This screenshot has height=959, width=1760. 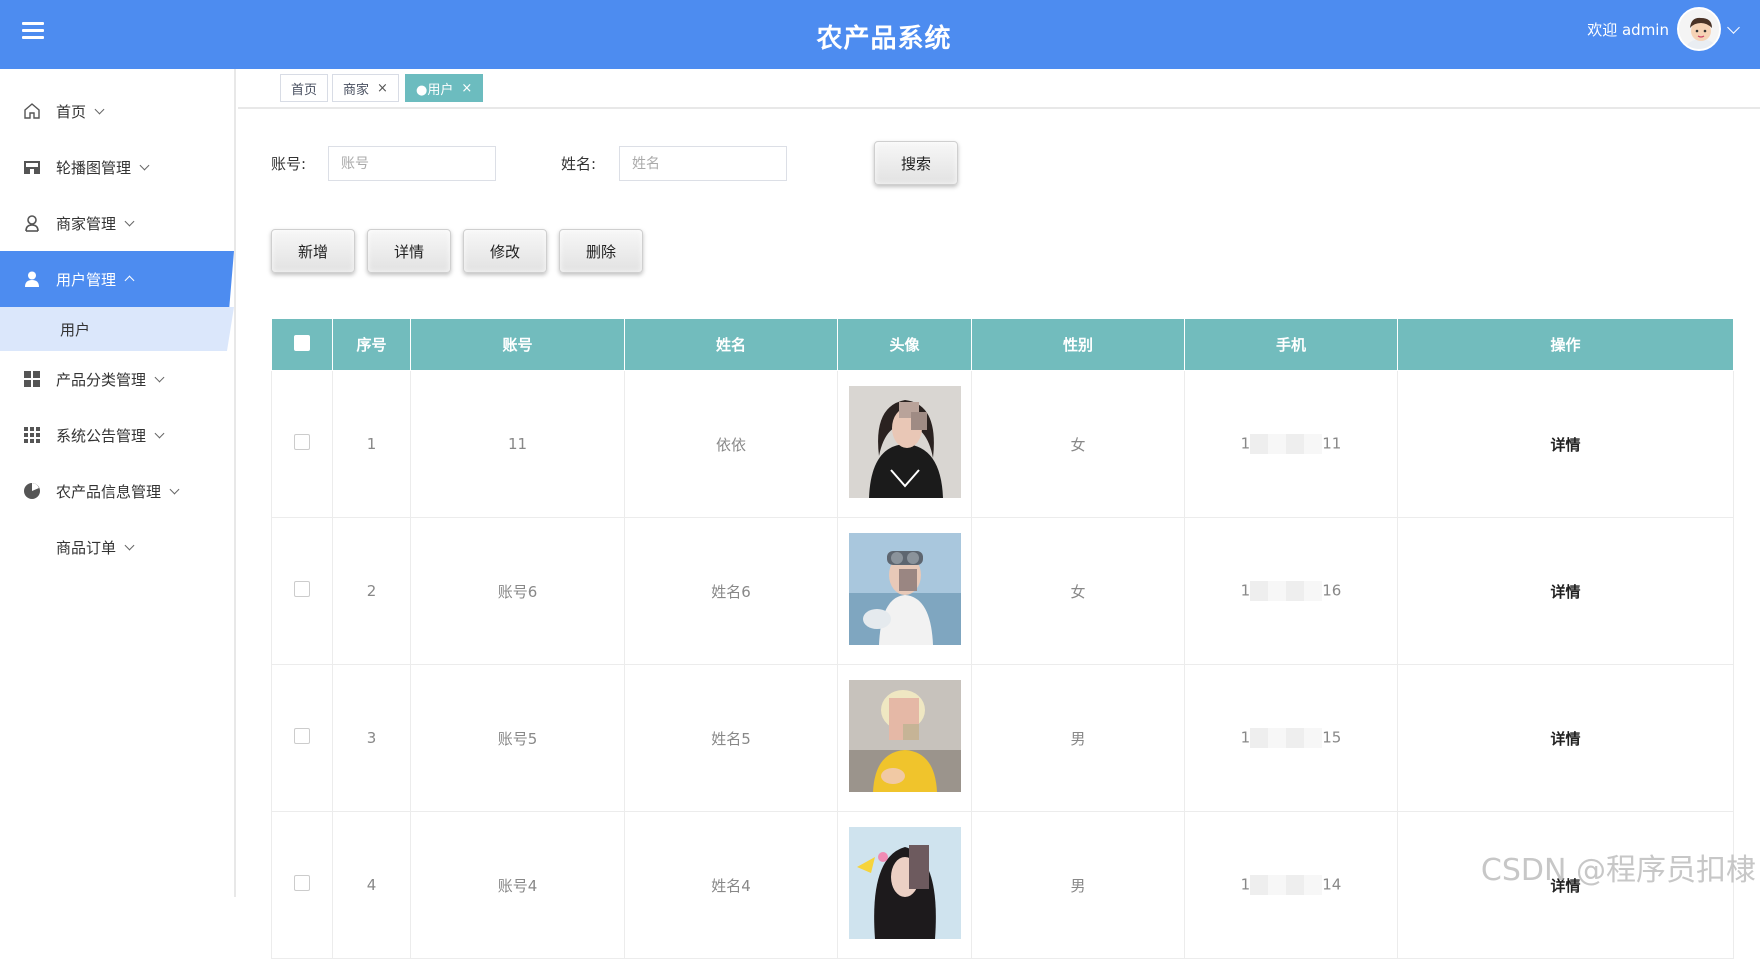 What do you see at coordinates (32, 547) in the screenshot?
I see `blank-icon` at bounding box center [32, 547].